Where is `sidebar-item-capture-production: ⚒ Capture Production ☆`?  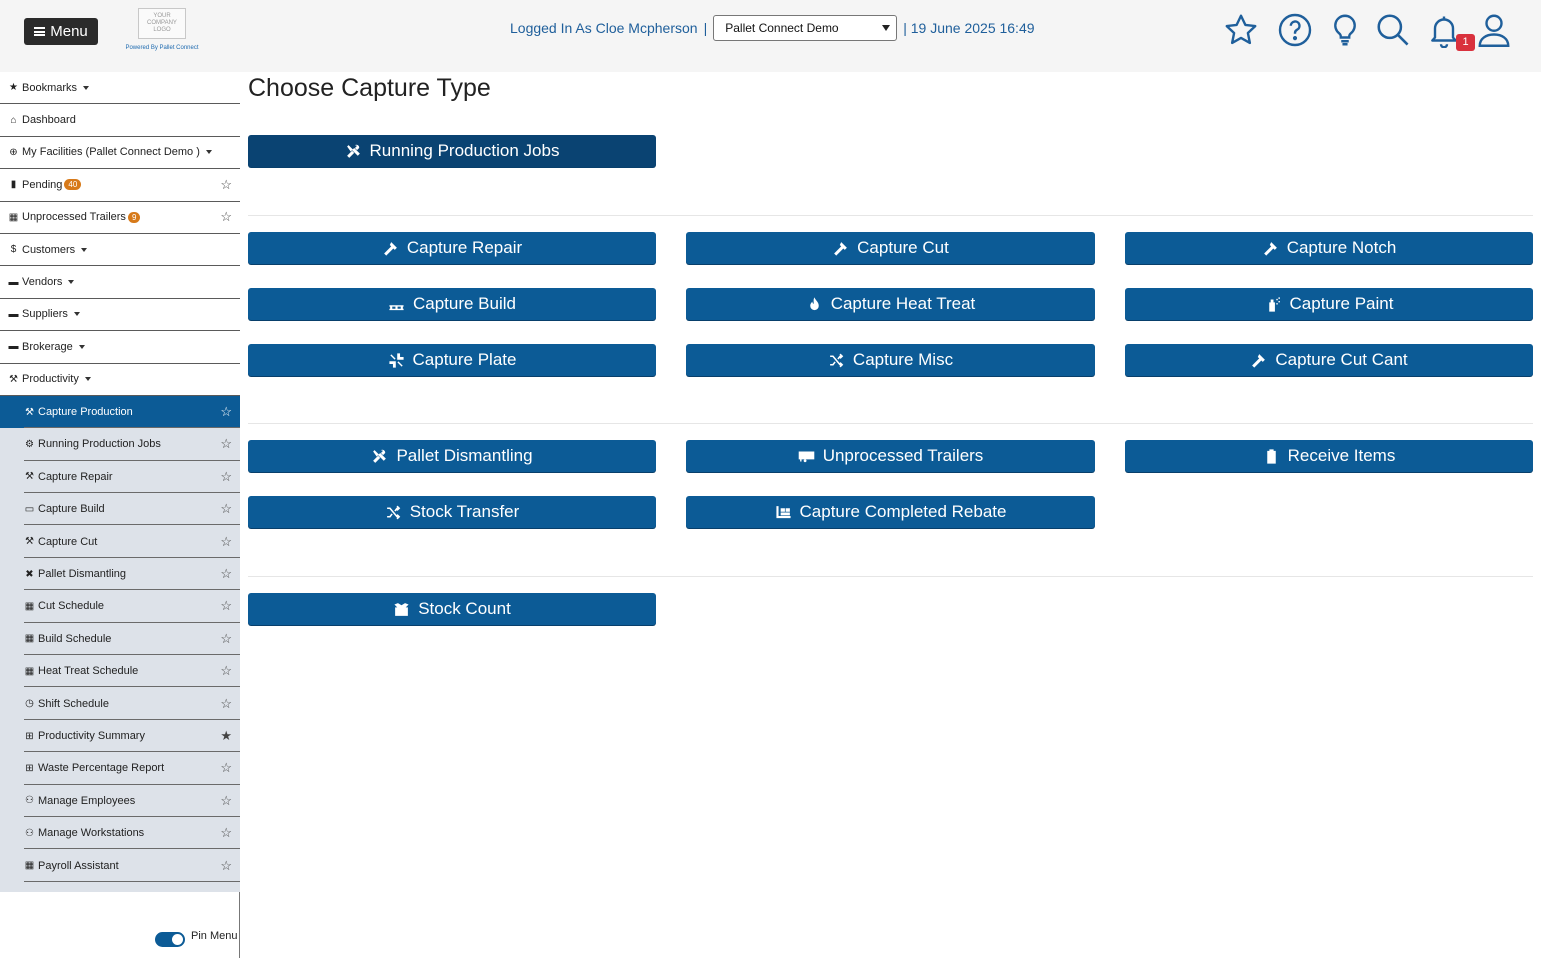
sidebar-item-capture-production: ⚒ Capture Production ☆ is located at coordinates (120, 412).